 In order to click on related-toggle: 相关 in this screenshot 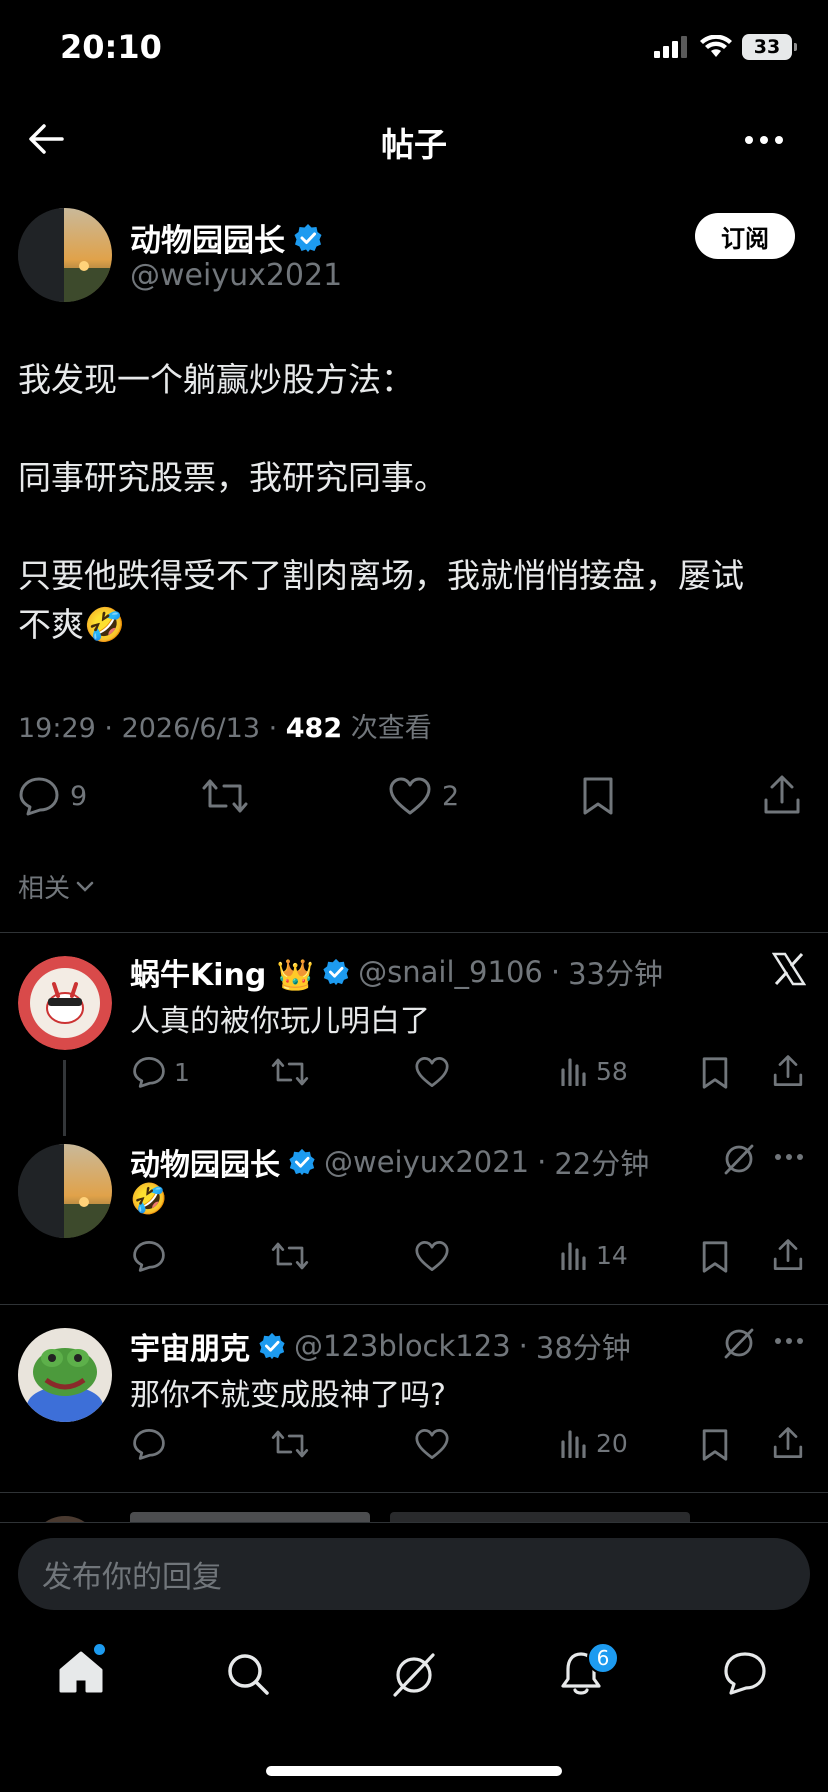, I will do `click(56, 886)`.